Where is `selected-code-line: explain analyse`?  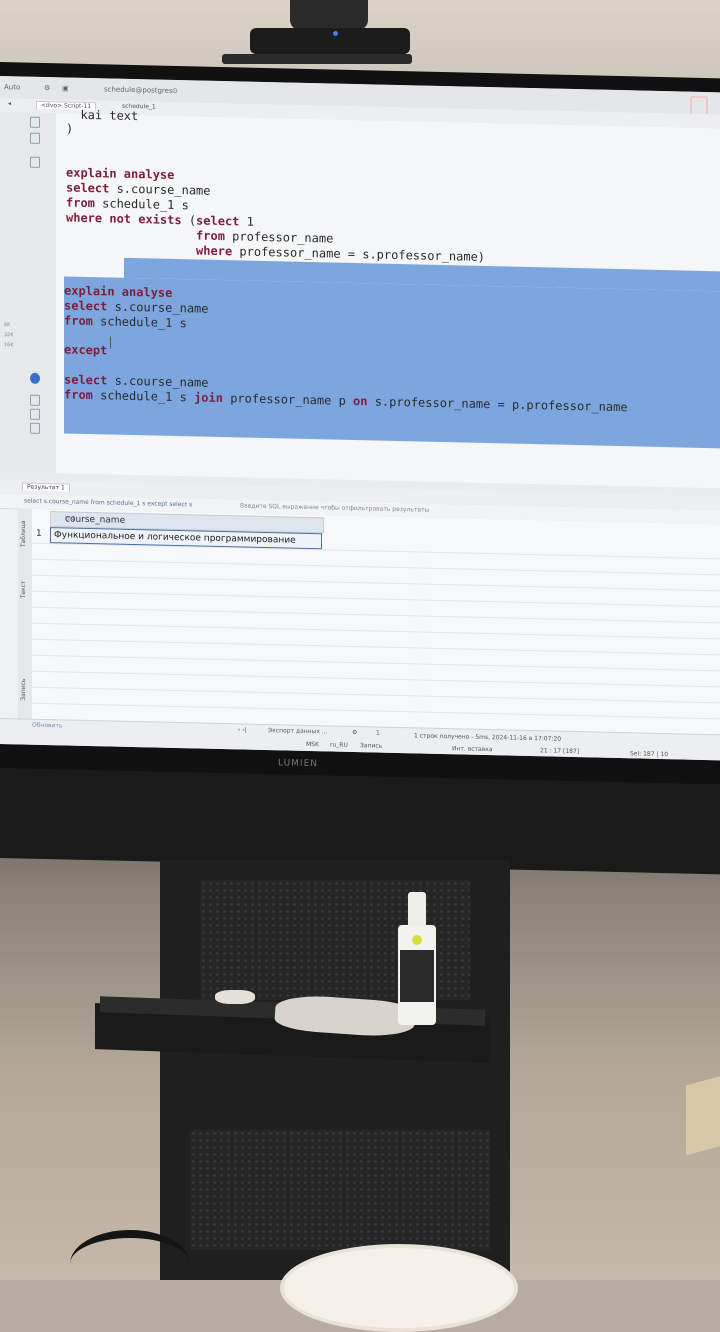 selected-code-line: explain analyse is located at coordinates (118, 291).